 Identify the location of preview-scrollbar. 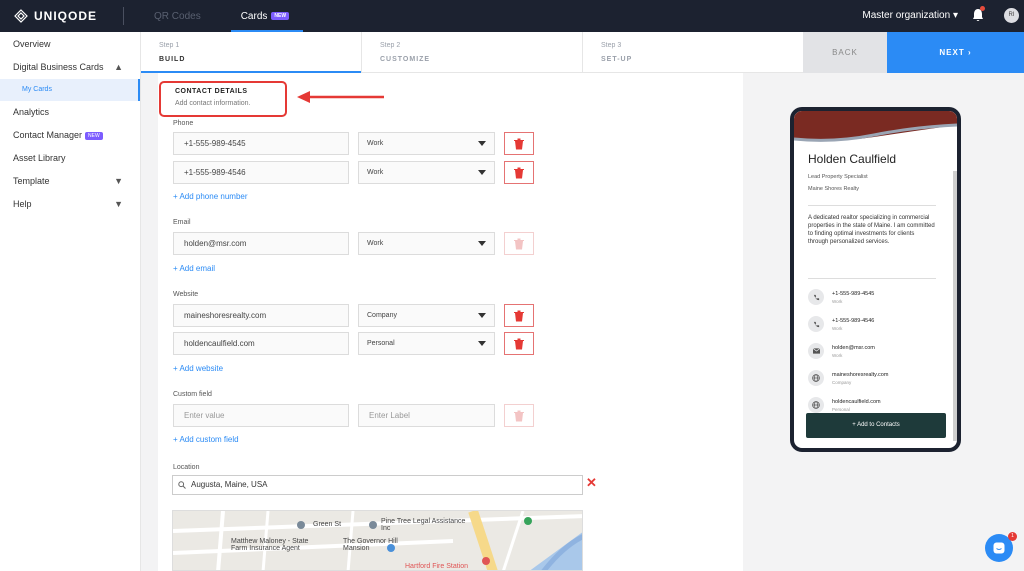
(955, 306).